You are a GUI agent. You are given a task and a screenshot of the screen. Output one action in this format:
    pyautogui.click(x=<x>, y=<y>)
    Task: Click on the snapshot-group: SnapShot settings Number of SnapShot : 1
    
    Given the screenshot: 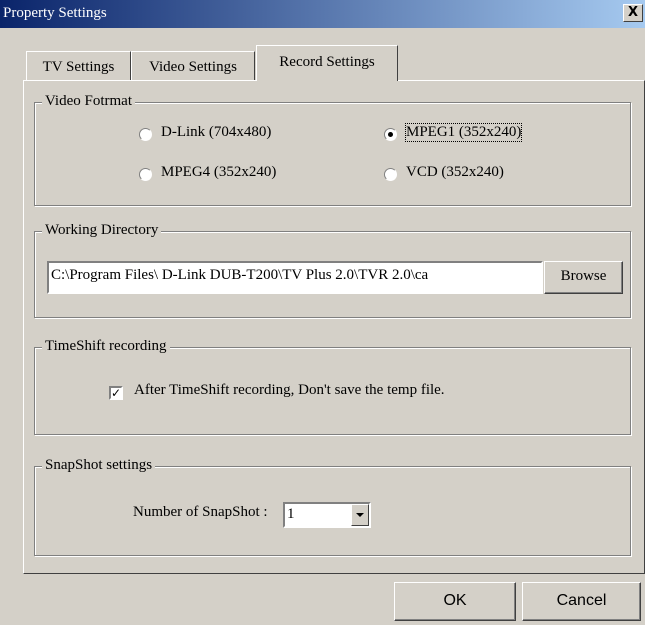 What is the action you would take?
    pyautogui.click(x=332, y=506)
    